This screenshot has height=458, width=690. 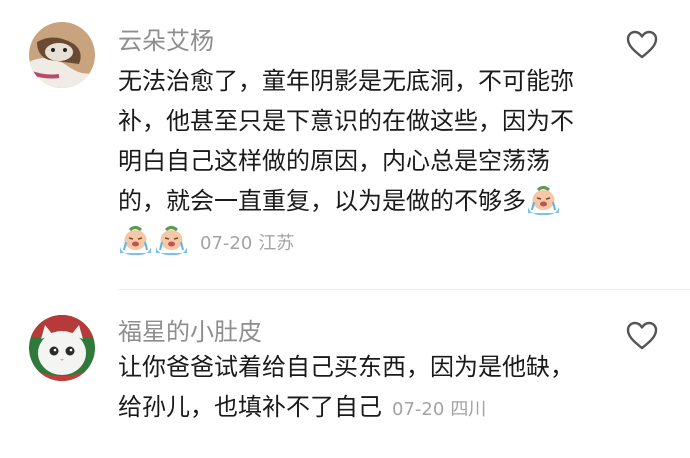 I want to click on comment-meta: 07-20 江苏, so click(x=247, y=243).